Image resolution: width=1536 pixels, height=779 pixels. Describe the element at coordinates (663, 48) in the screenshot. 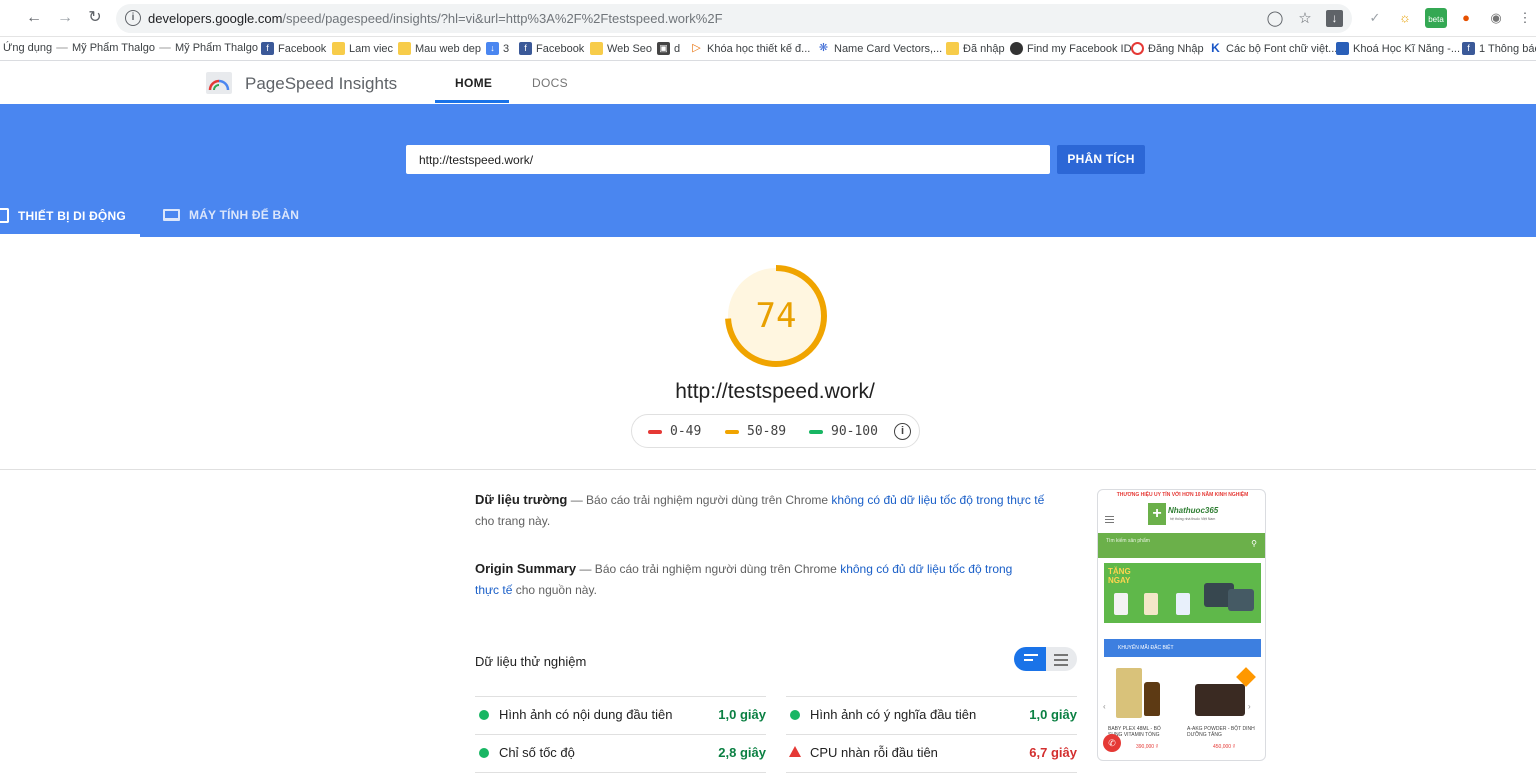

I see `image-icon: ▣` at that location.